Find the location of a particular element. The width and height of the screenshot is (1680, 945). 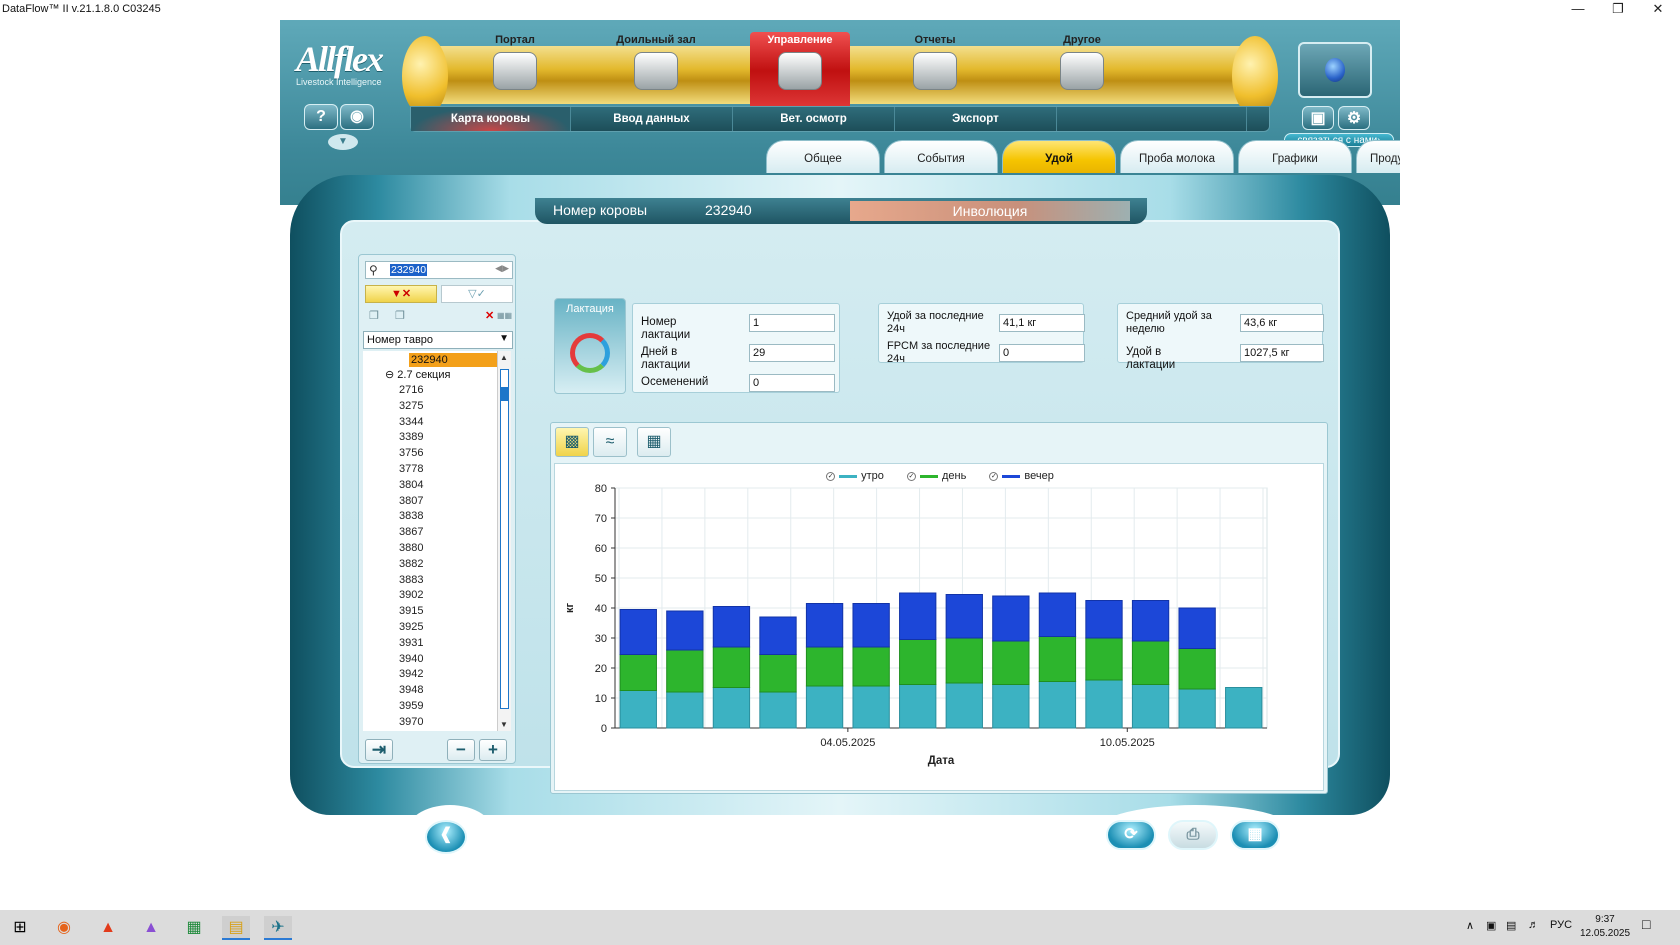

inseminations-input: 0 is located at coordinates (792, 383).